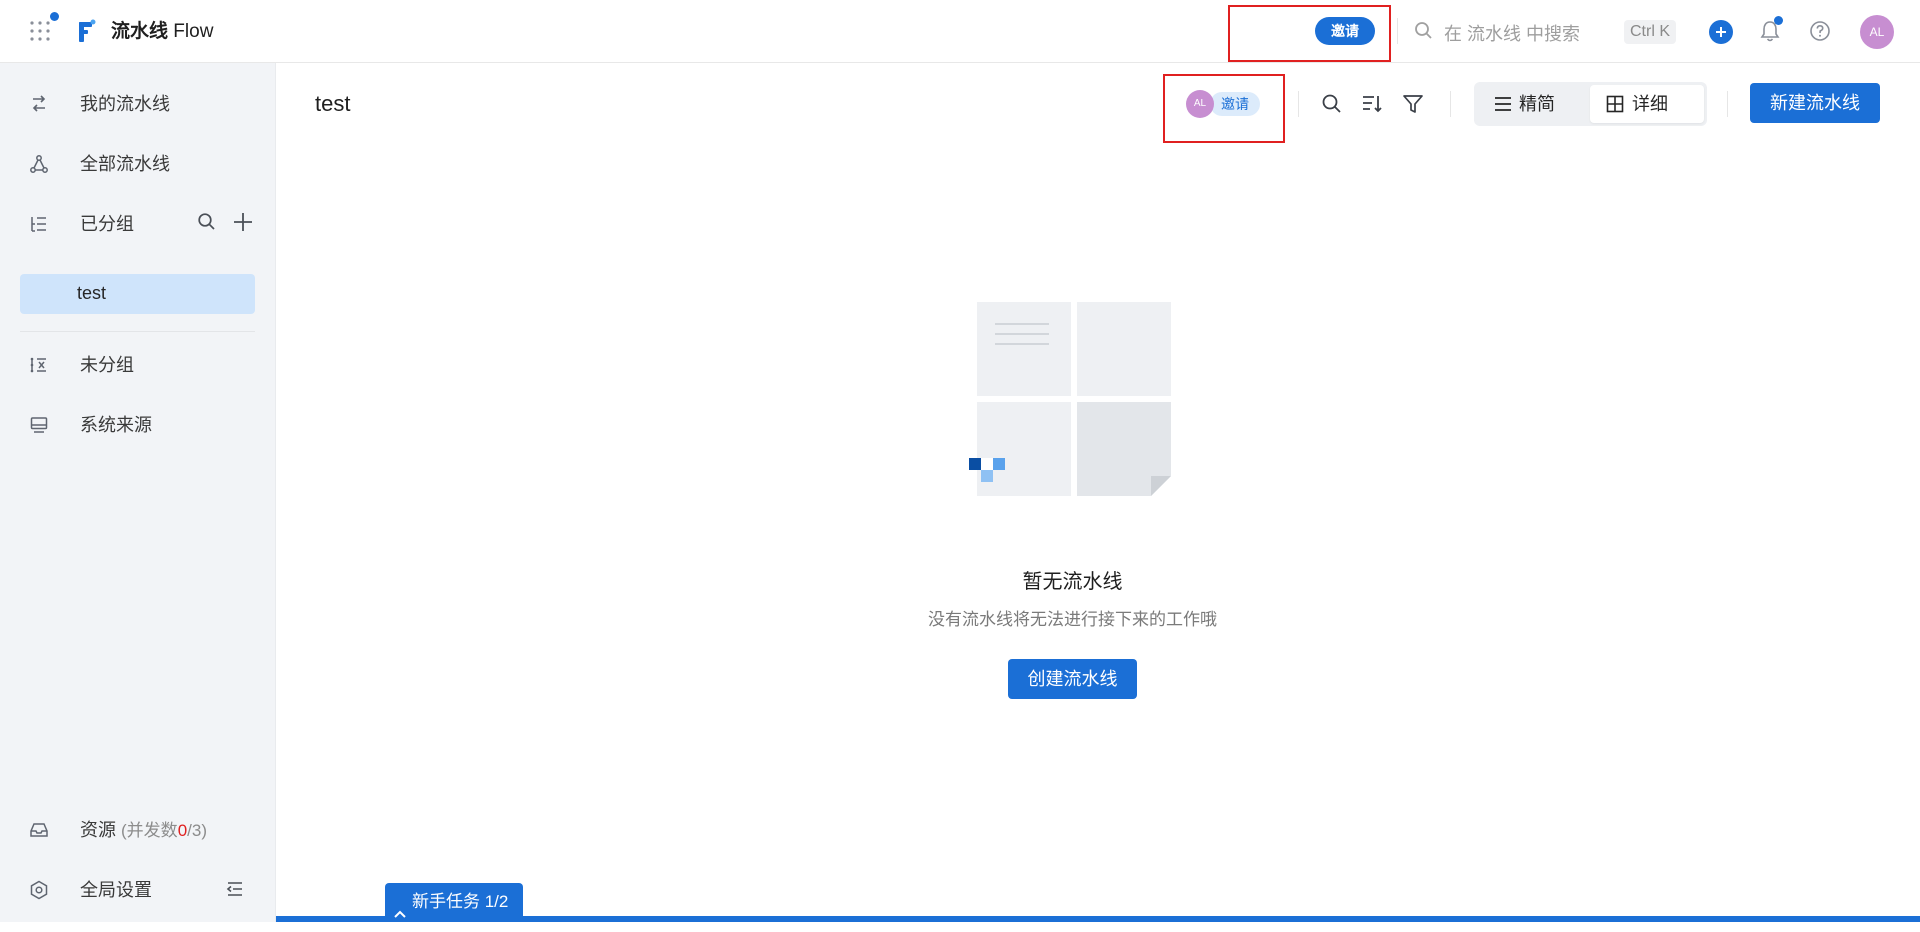 The image size is (1920, 932). Describe the element at coordinates (39, 425) in the screenshot. I see `monitor-icon` at that location.